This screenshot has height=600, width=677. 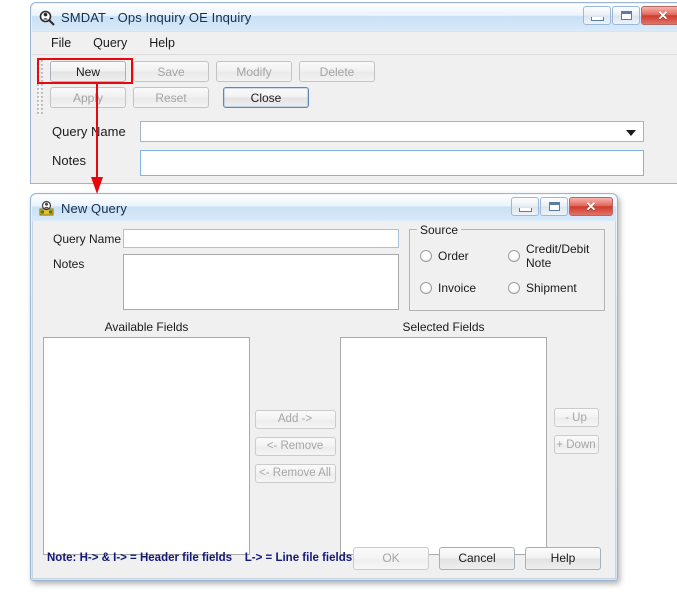 I want to click on toolbar-row-secondary: Apply Reset Close, so click(x=354, y=97).